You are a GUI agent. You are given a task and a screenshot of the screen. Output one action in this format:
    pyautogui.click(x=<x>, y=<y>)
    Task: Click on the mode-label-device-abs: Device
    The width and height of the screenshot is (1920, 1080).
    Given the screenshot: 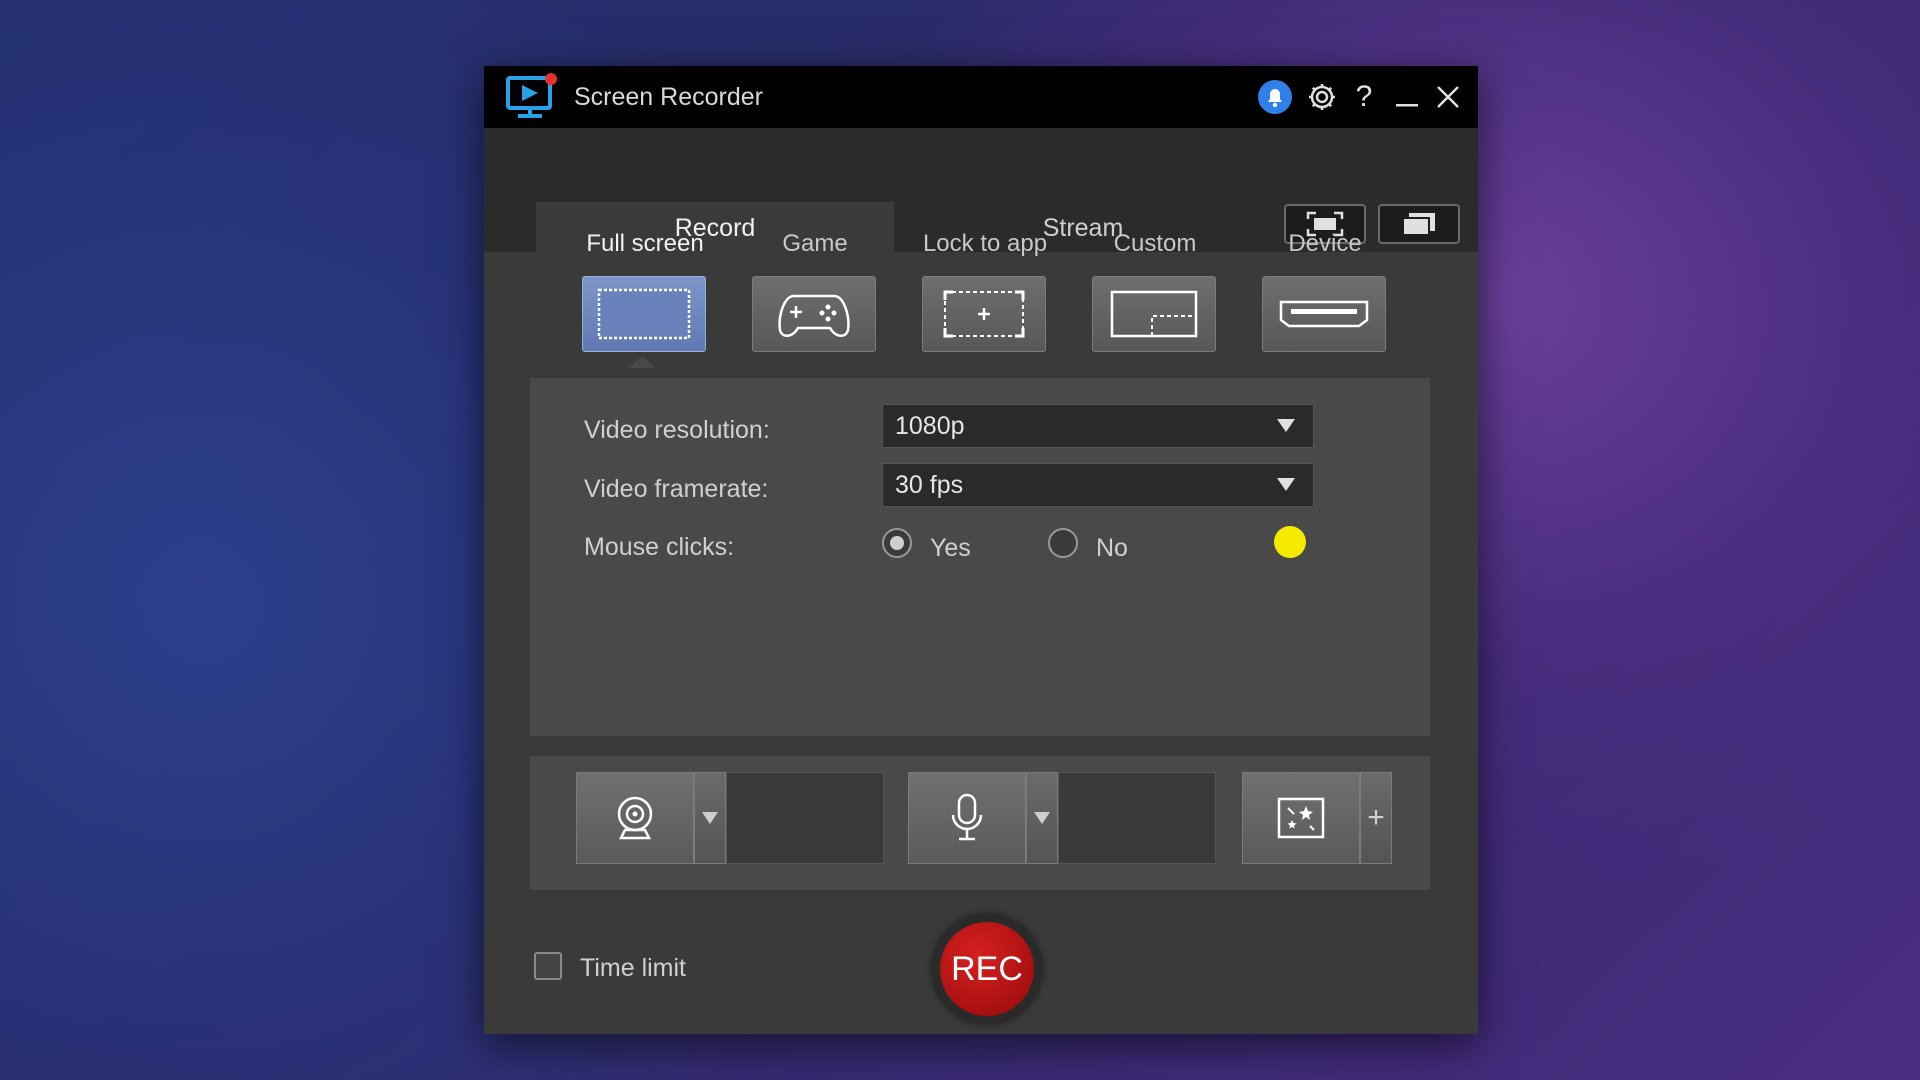 What is the action you would take?
    pyautogui.click(x=1325, y=243)
    